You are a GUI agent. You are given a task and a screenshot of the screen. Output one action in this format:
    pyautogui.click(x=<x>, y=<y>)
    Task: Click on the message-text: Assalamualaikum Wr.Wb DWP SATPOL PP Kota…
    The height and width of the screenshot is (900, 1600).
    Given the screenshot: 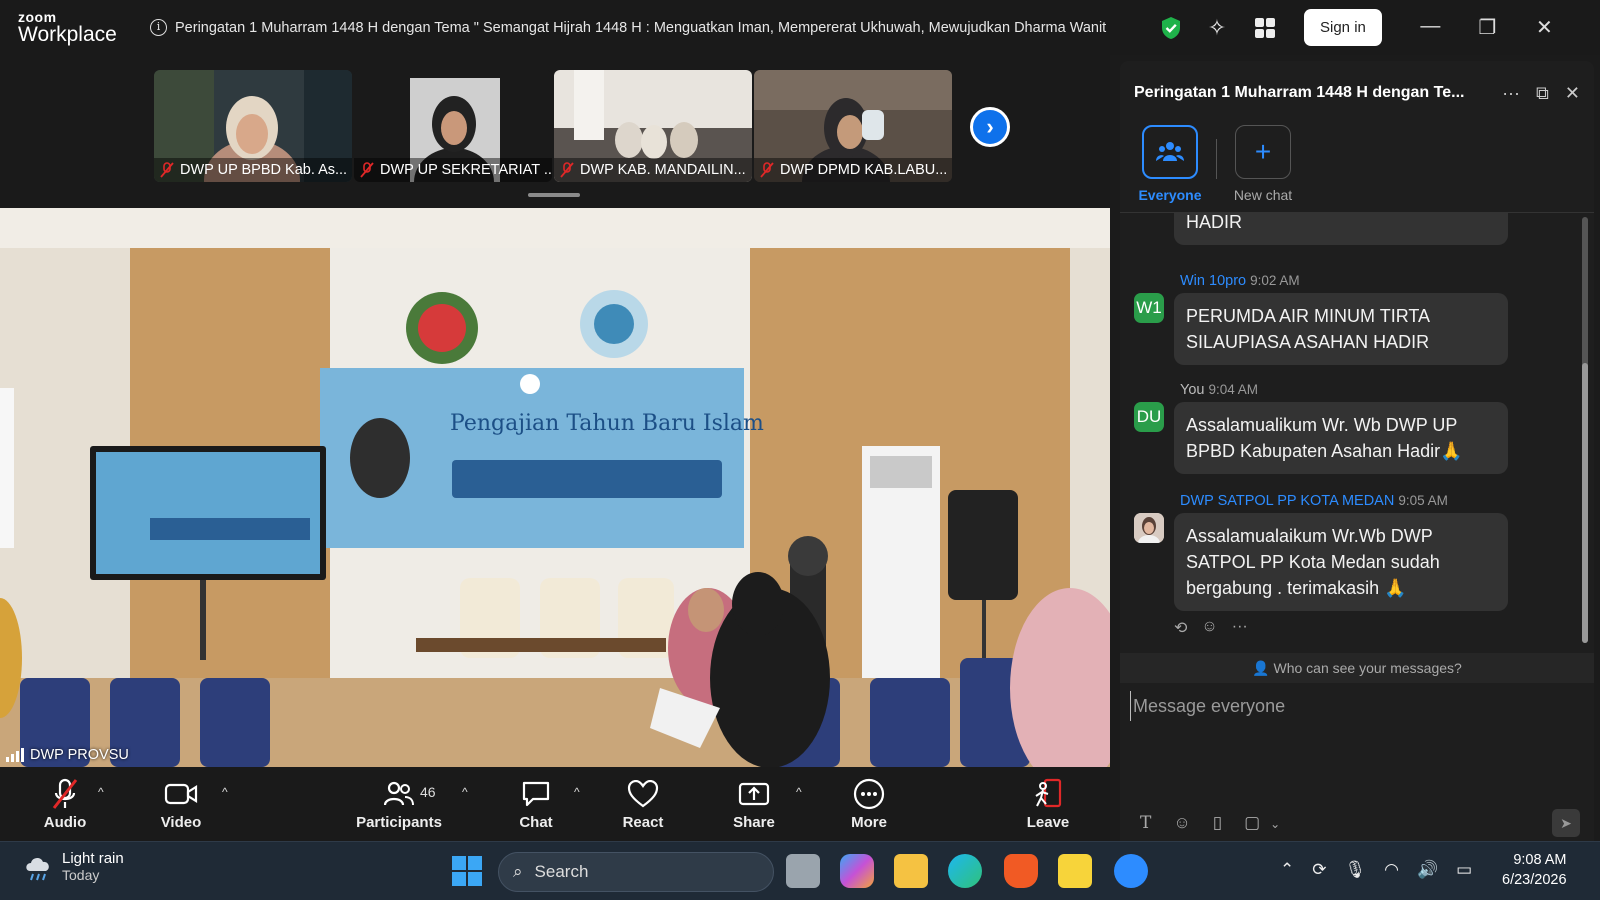 What is the action you would take?
    pyautogui.click(x=1313, y=562)
    